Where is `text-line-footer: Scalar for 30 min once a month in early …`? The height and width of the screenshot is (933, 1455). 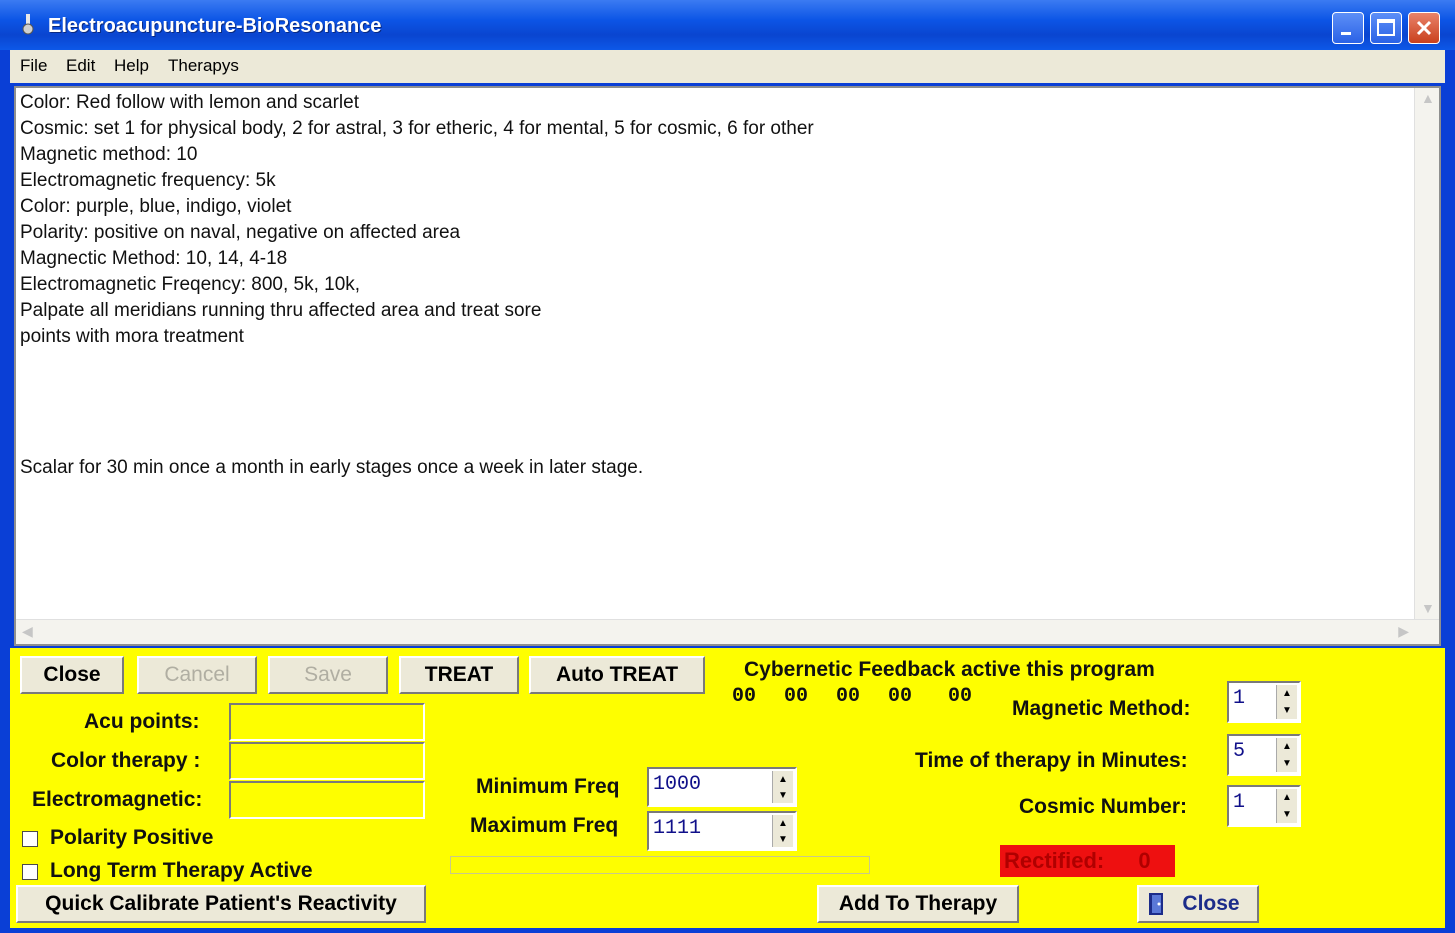 text-line-footer: Scalar for 30 min once a month in early … is located at coordinates (332, 467).